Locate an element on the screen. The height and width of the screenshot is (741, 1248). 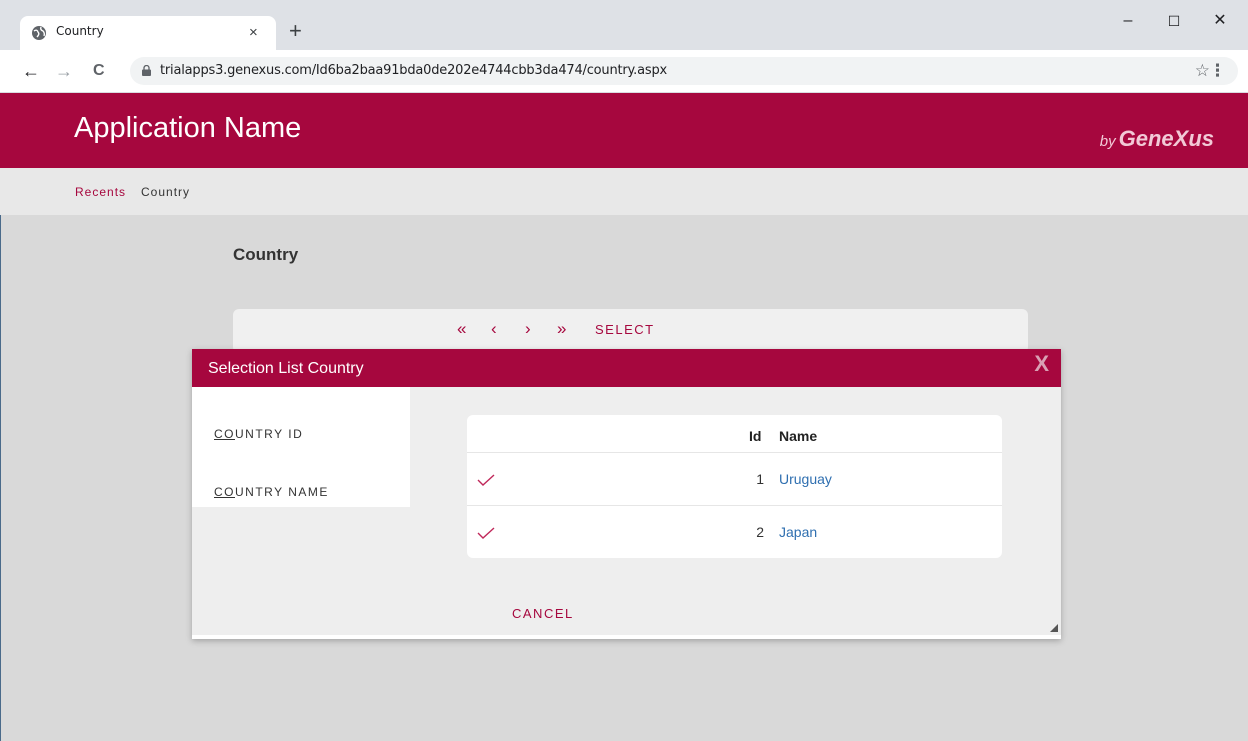
navigation-panel: « ‹ › » SELECT is located at coordinates (630, 331).